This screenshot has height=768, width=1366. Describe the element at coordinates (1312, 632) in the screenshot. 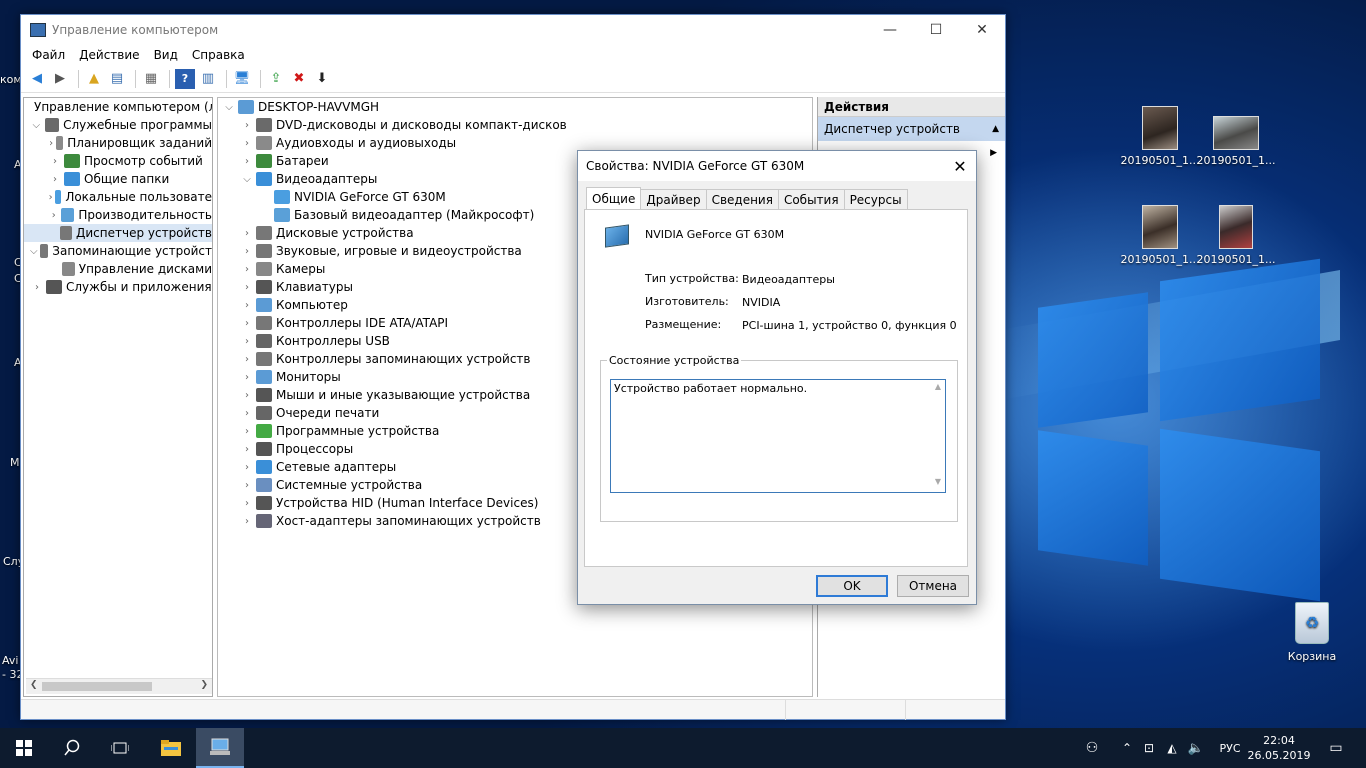

I see `recycle-bin: ♻ Корзина` at that location.